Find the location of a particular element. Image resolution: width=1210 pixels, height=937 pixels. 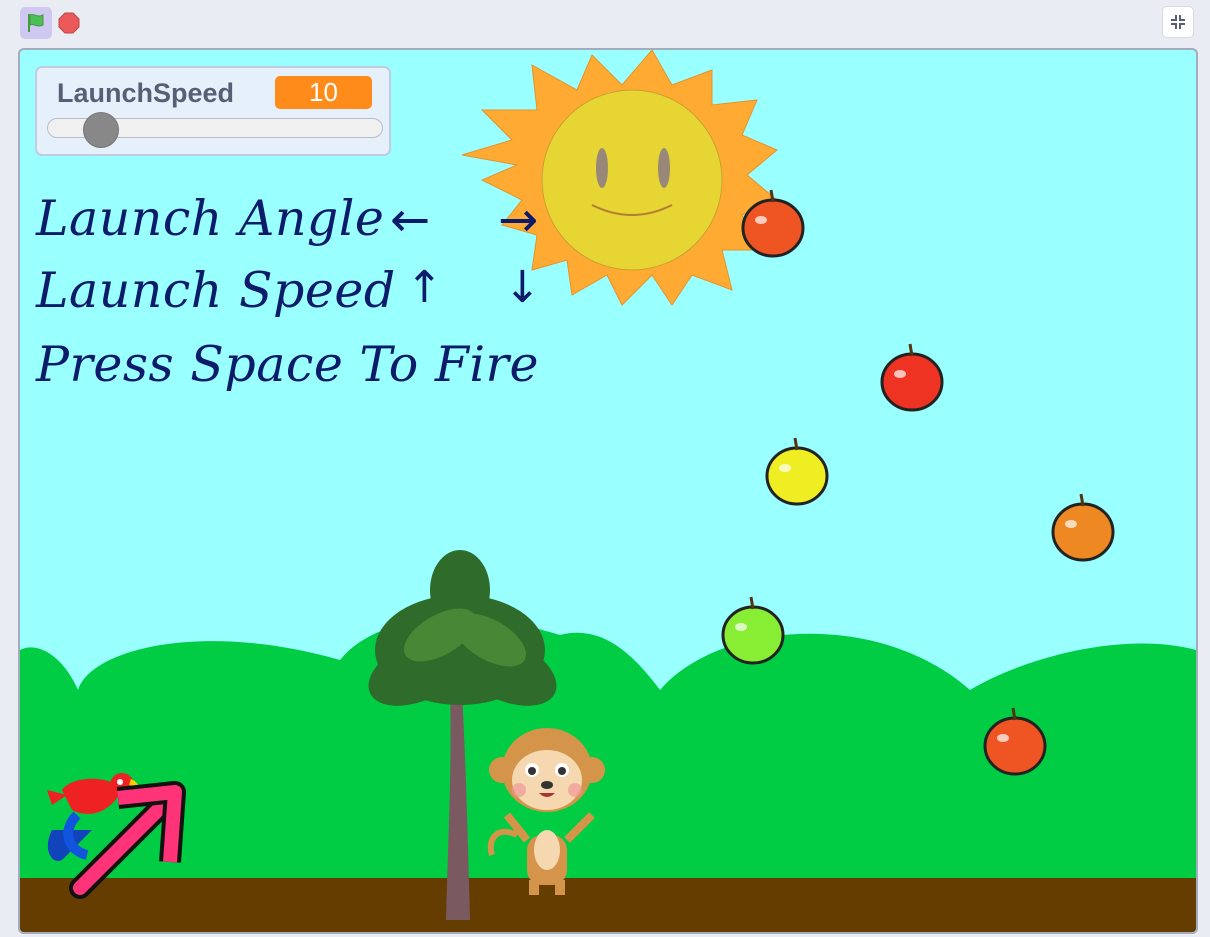

green-flag-icon is located at coordinates (36, 23).